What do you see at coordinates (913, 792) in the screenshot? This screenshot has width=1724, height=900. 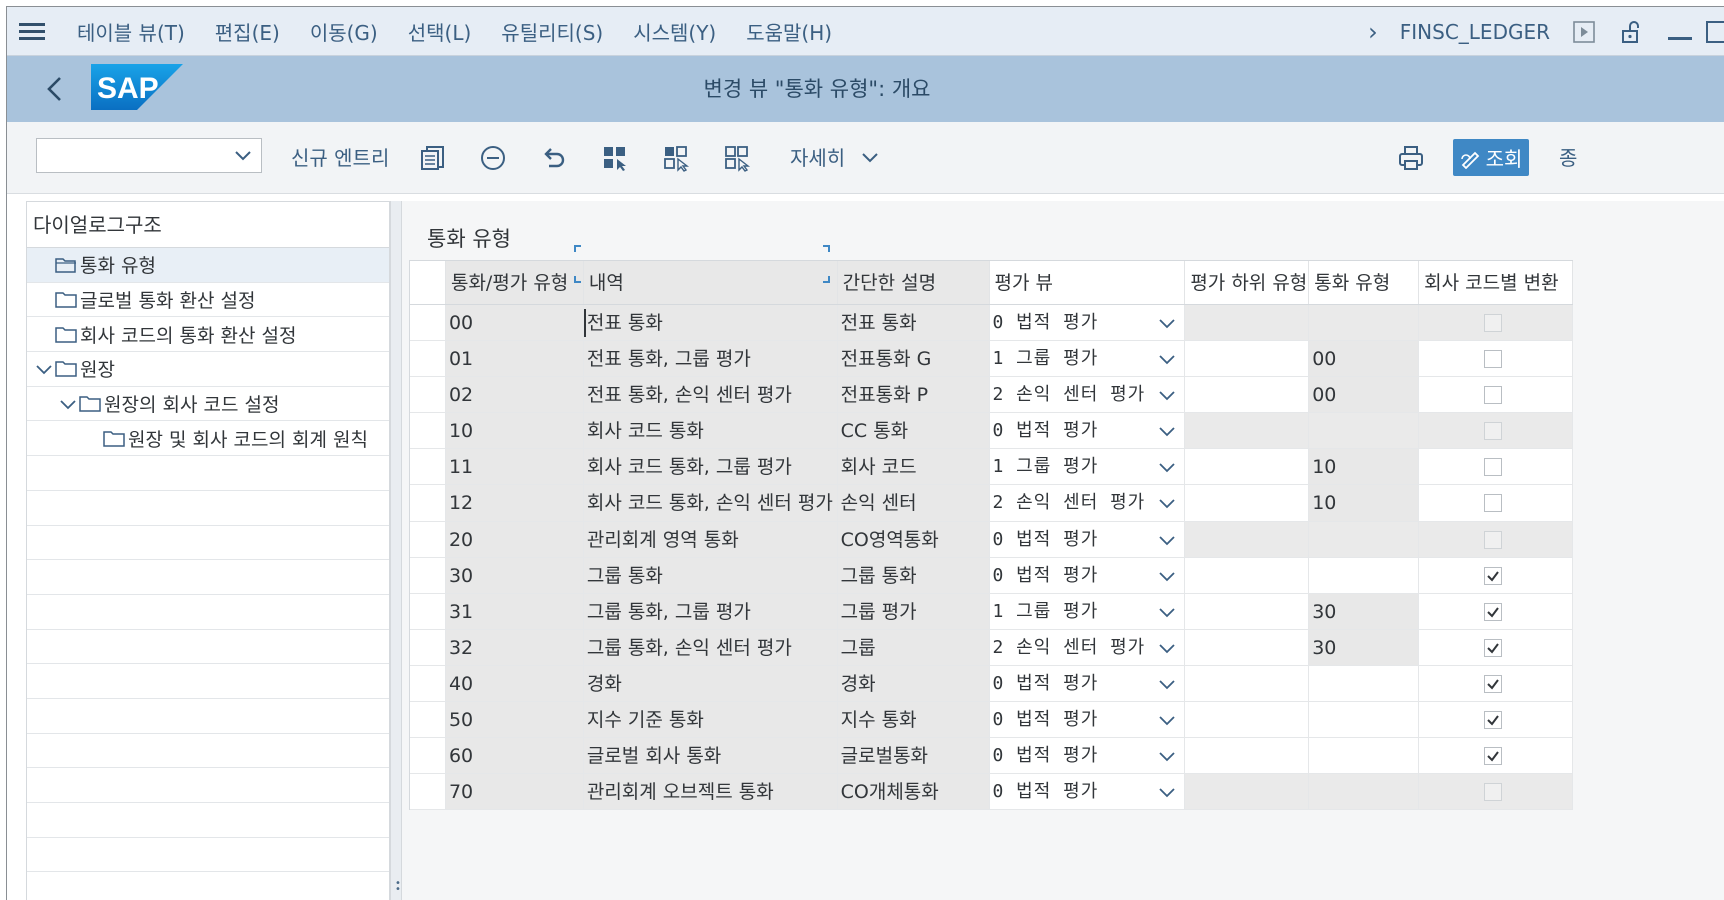 I see `cell-short-description: CO개체통화` at bounding box center [913, 792].